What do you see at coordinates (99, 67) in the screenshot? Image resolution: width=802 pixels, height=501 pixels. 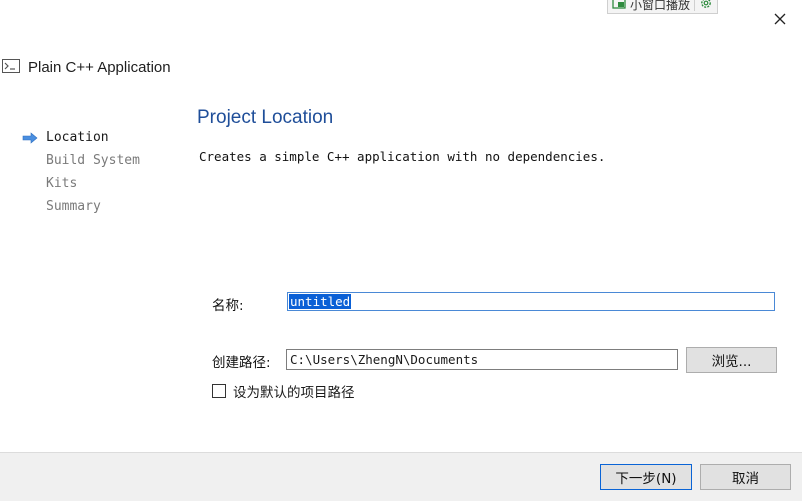 I see `wizard-title: Plain C++ Application` at bounding box center [99, 67].